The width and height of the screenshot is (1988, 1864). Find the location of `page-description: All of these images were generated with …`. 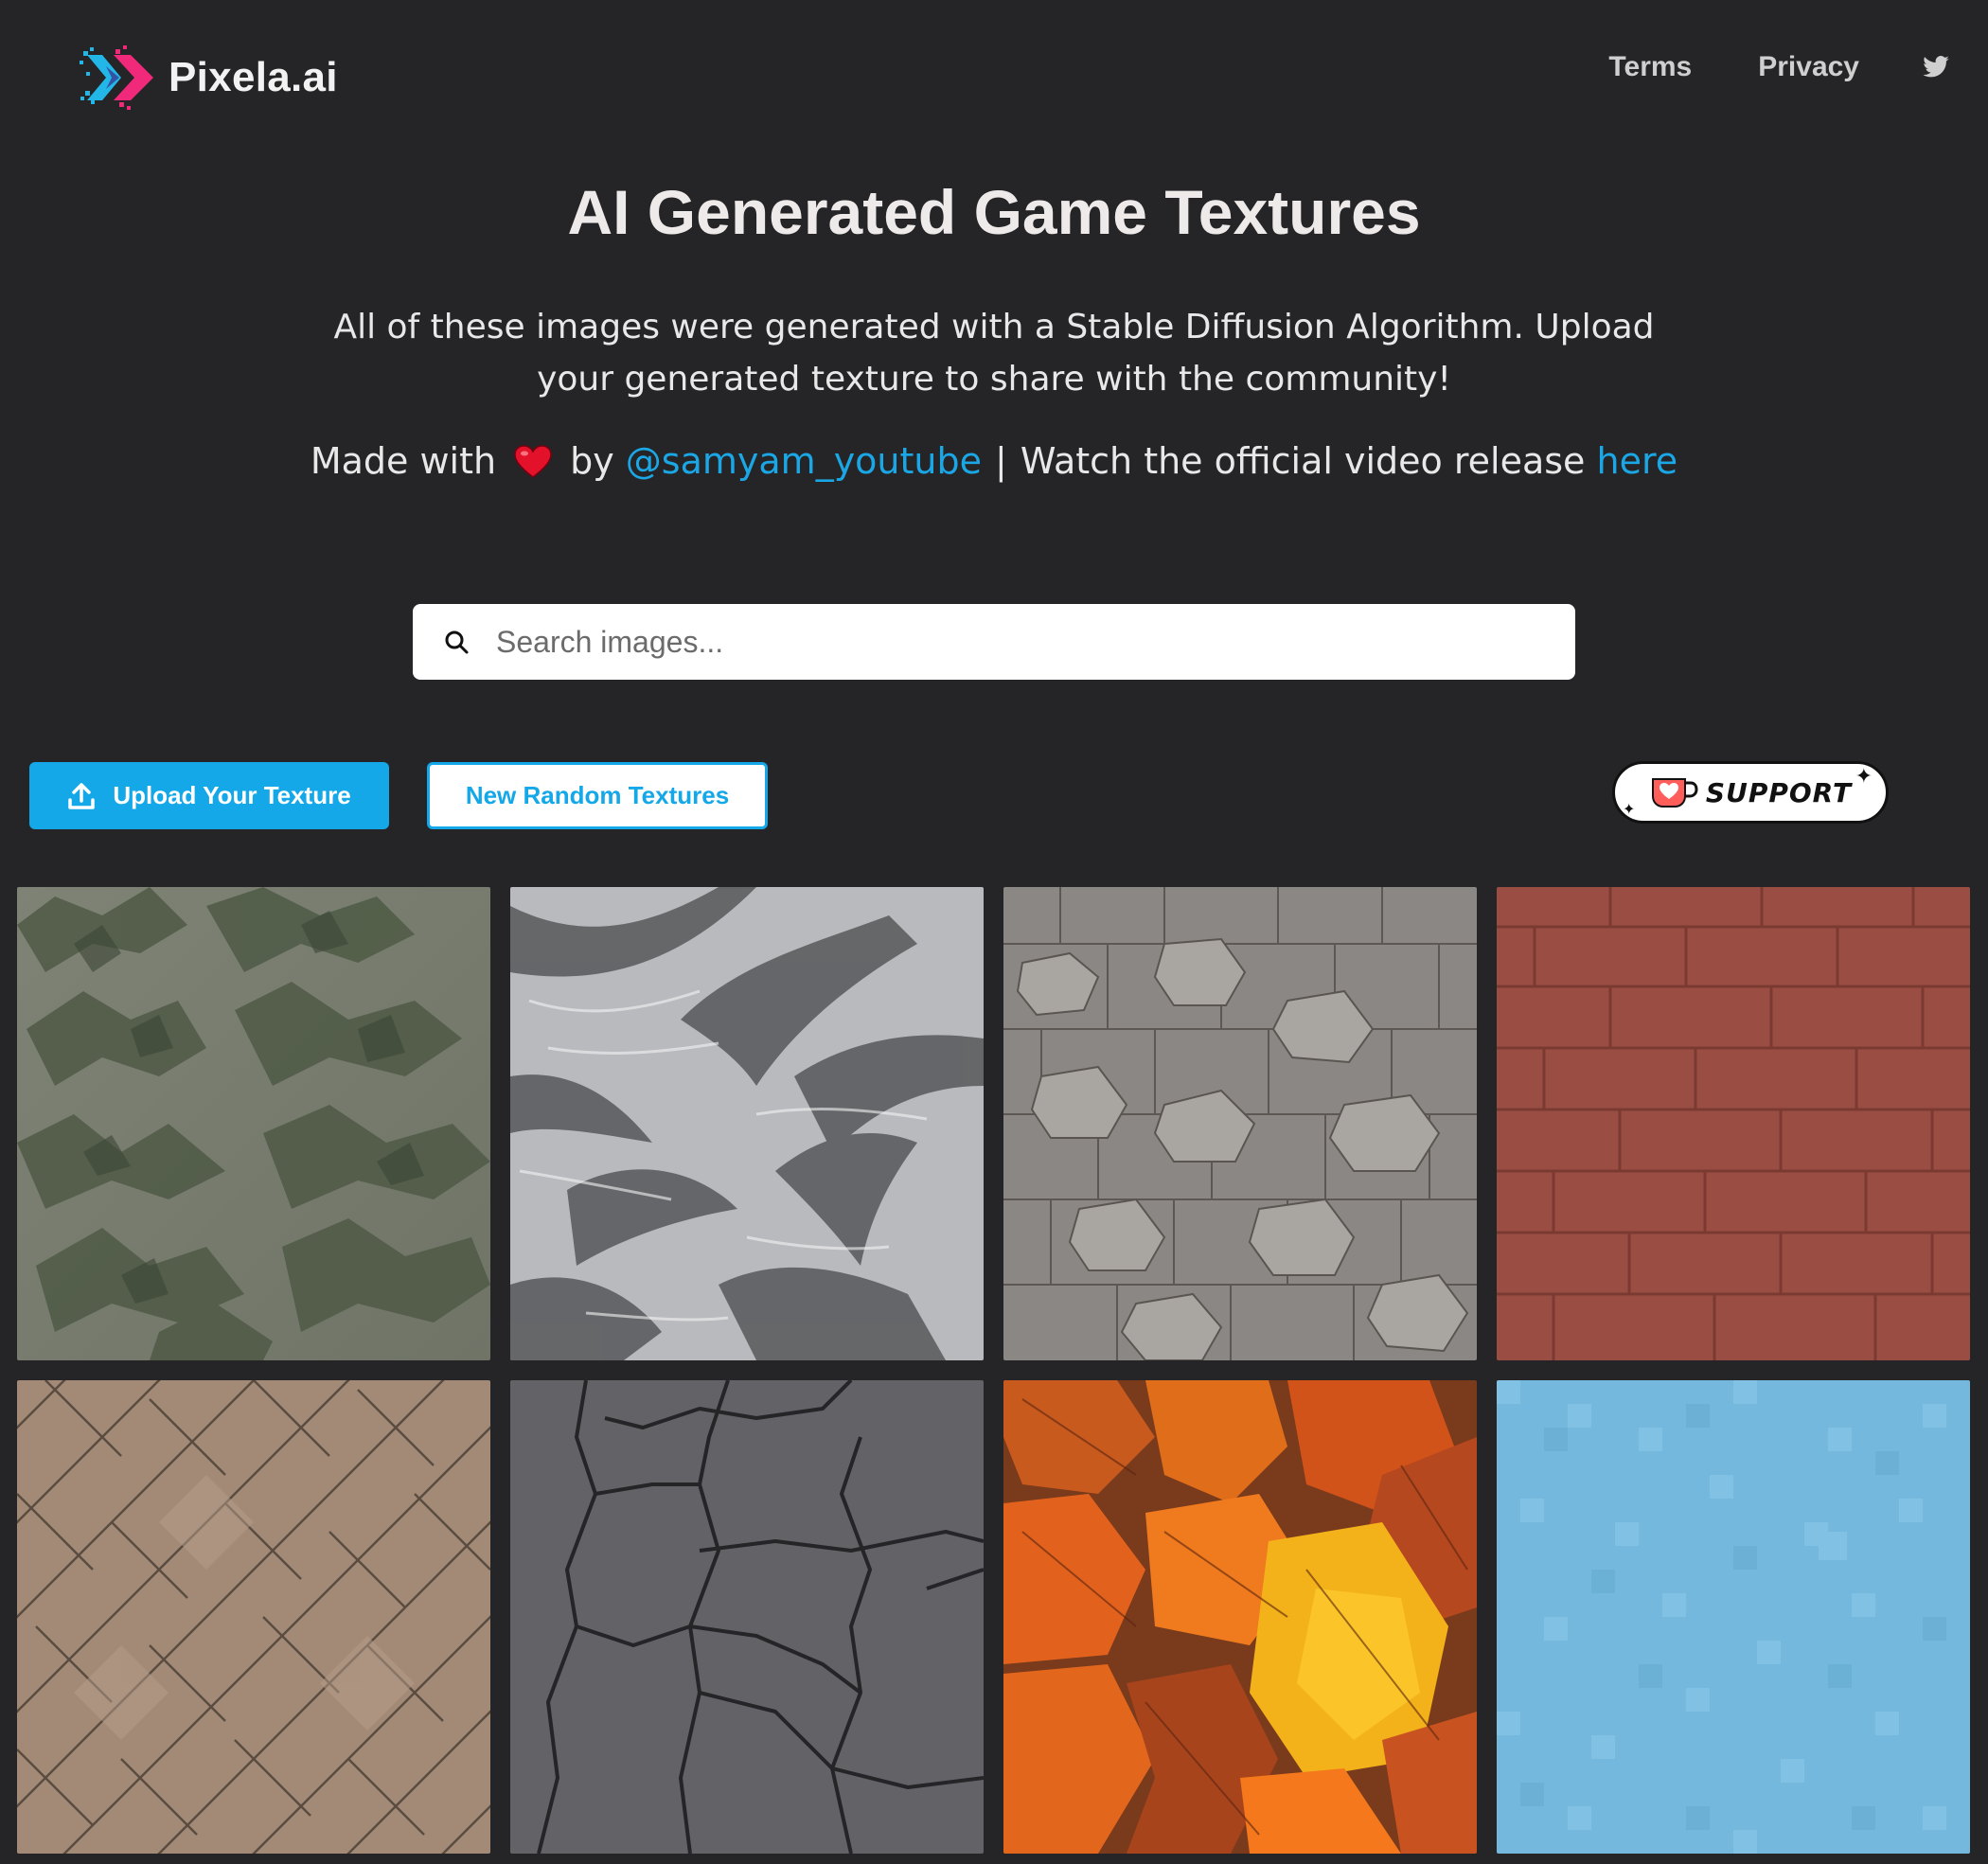

page-description: All of these images were generated with … is located at coordinates (994, 353).